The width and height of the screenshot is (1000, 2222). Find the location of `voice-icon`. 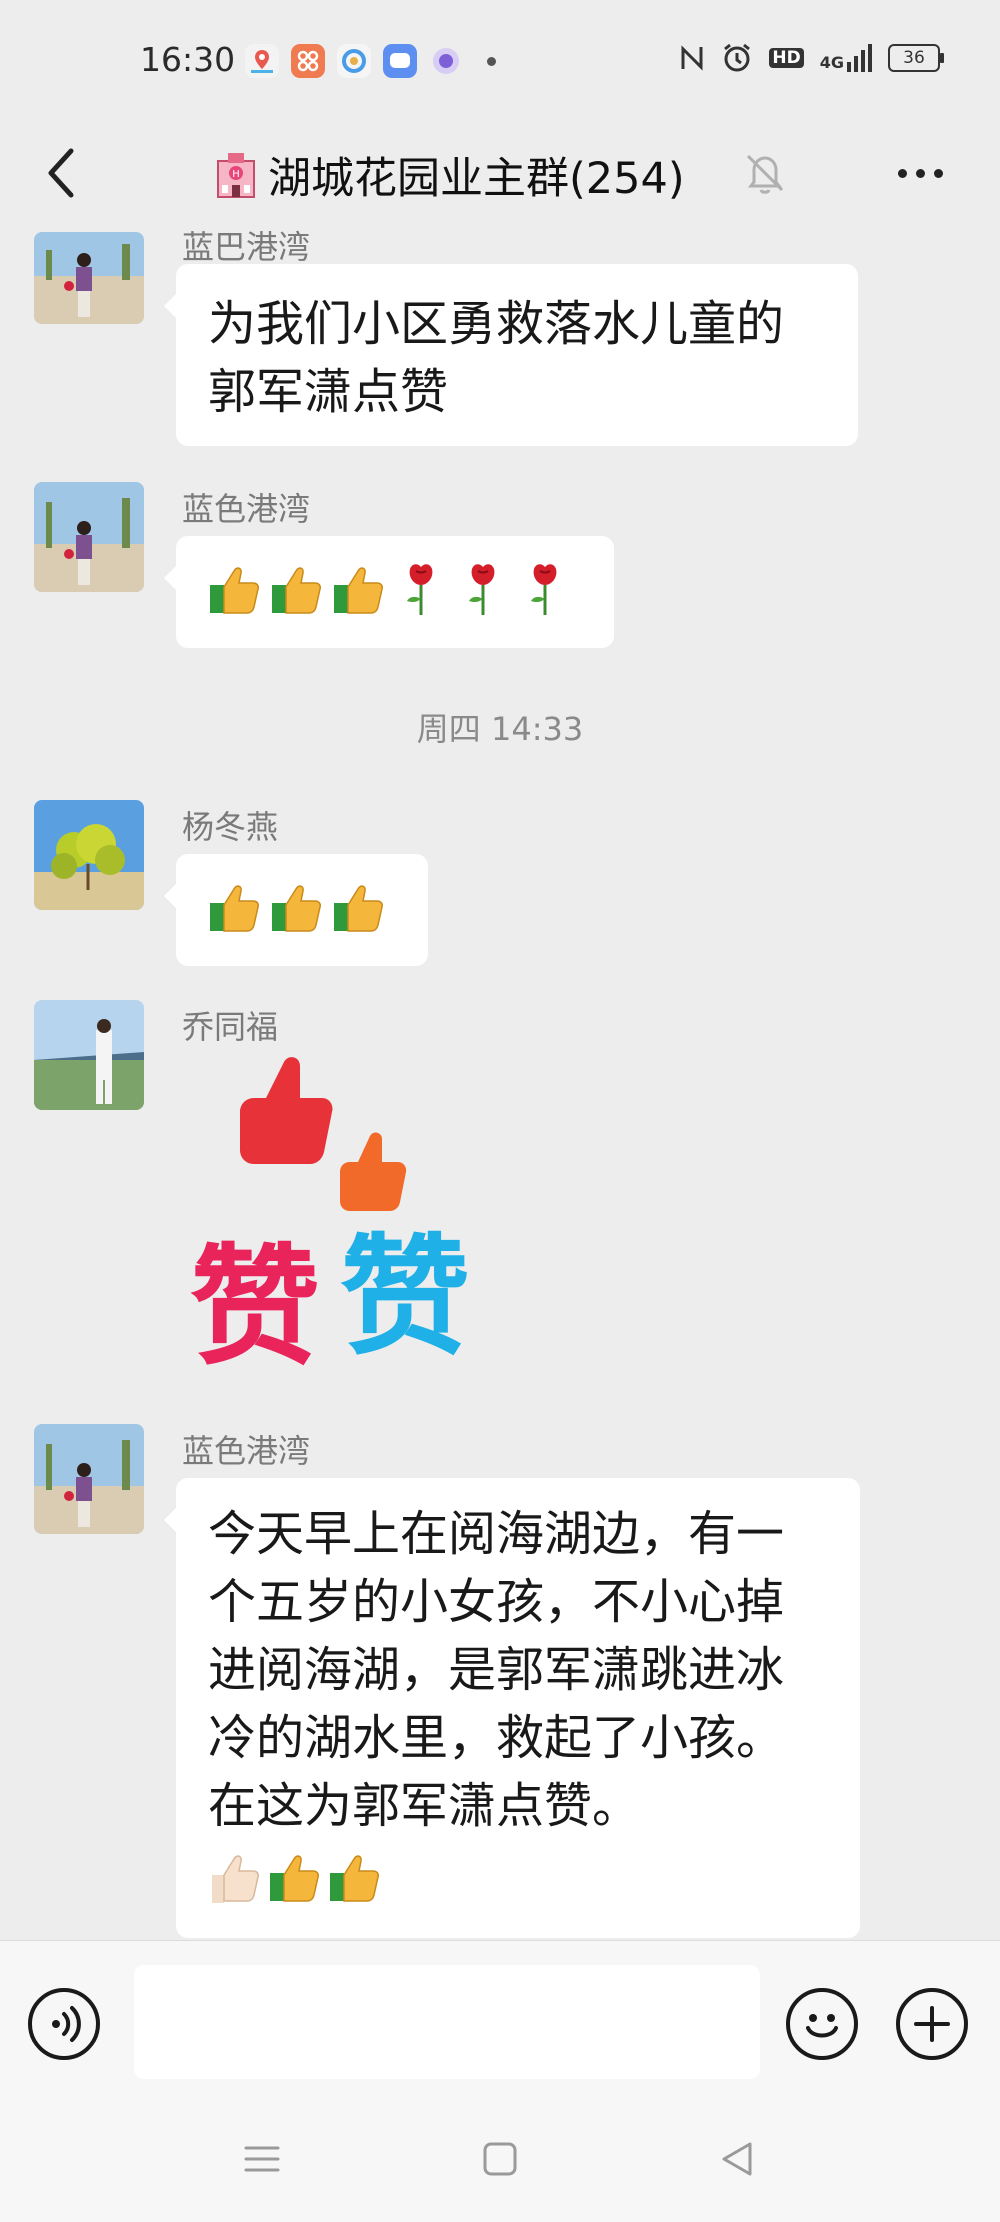

voice-icon is located at coordinates (66, 2024).